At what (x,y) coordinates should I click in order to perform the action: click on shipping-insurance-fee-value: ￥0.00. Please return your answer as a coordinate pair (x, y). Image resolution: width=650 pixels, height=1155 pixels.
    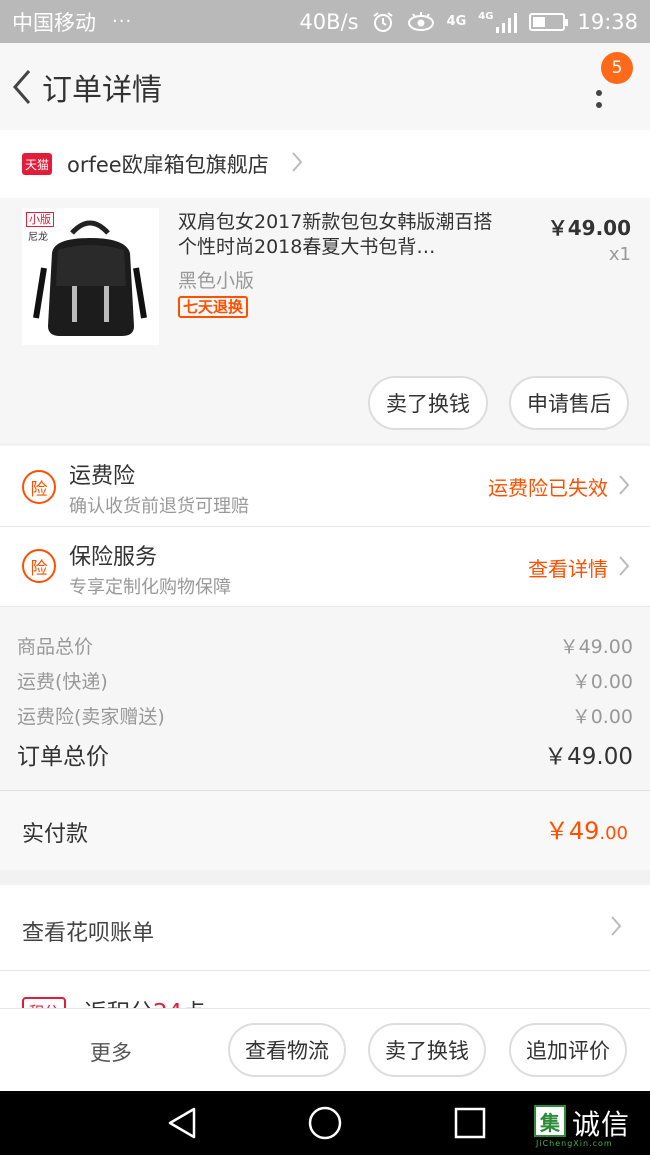
    Looking at the image, I should click on (602, 717).